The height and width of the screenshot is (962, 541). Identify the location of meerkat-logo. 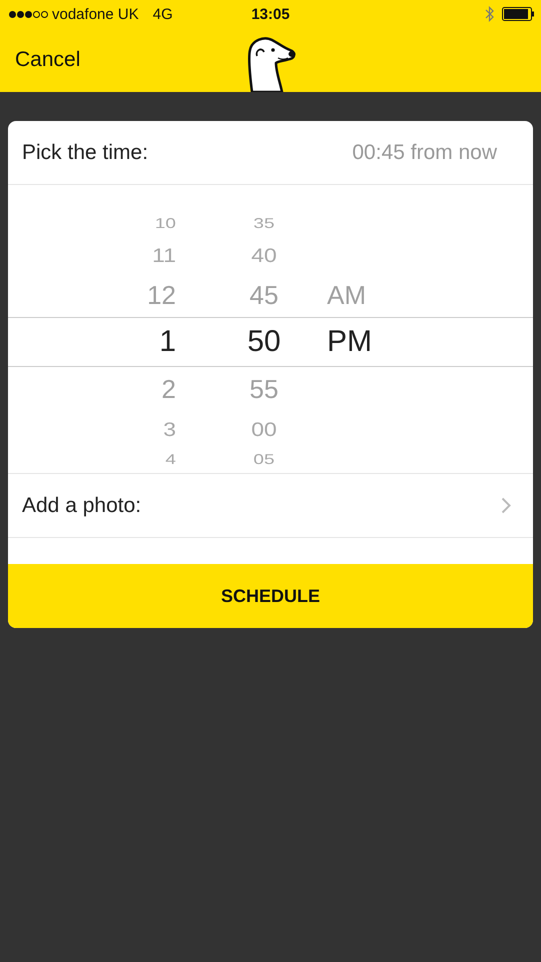
(272, 64).